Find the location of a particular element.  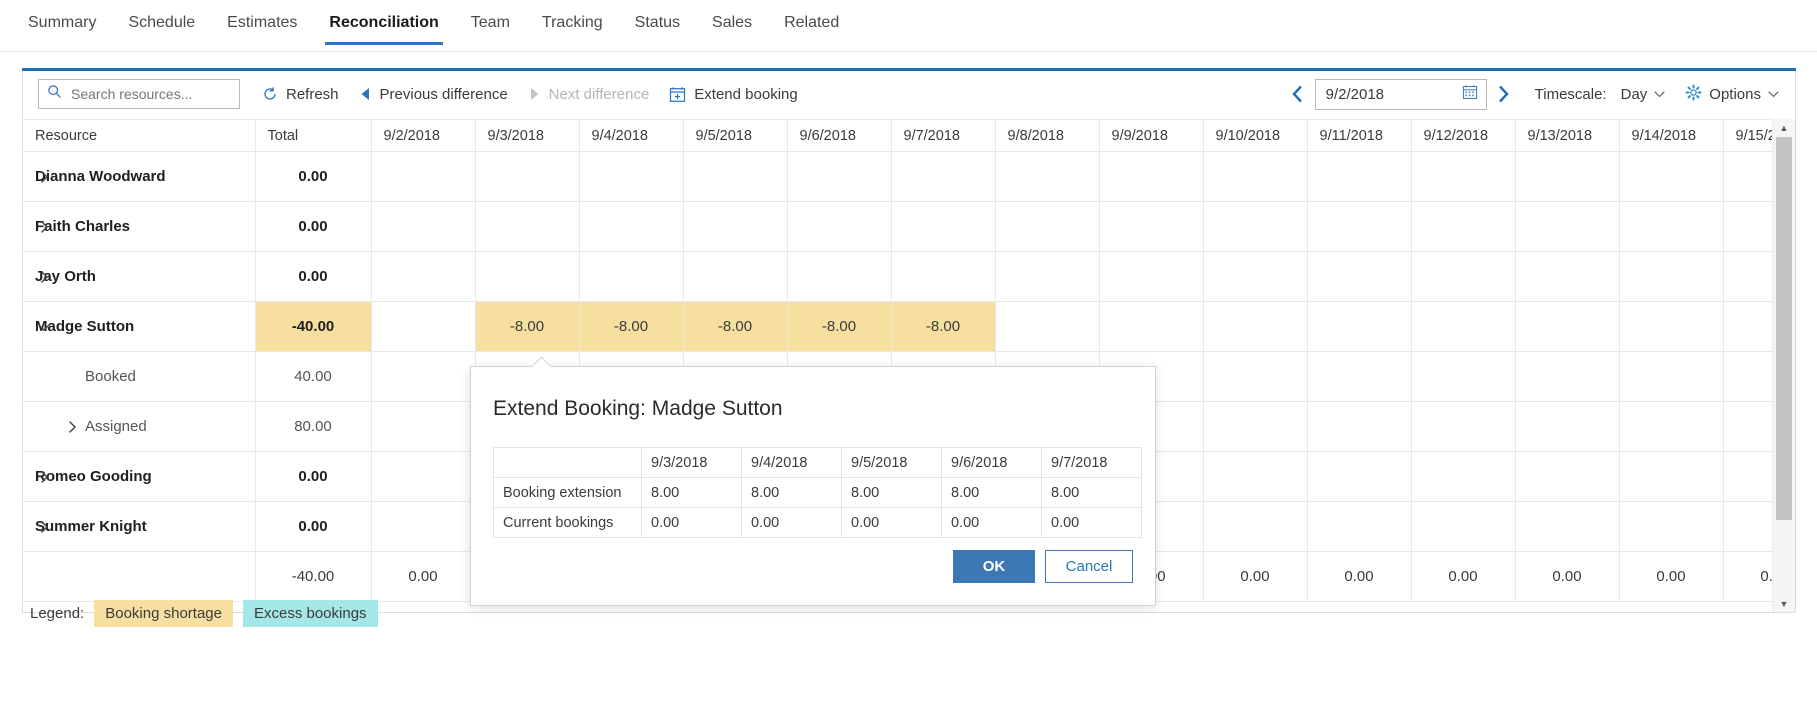

col-header-day: 9/4/2018 is located at coordinates (631, 135).